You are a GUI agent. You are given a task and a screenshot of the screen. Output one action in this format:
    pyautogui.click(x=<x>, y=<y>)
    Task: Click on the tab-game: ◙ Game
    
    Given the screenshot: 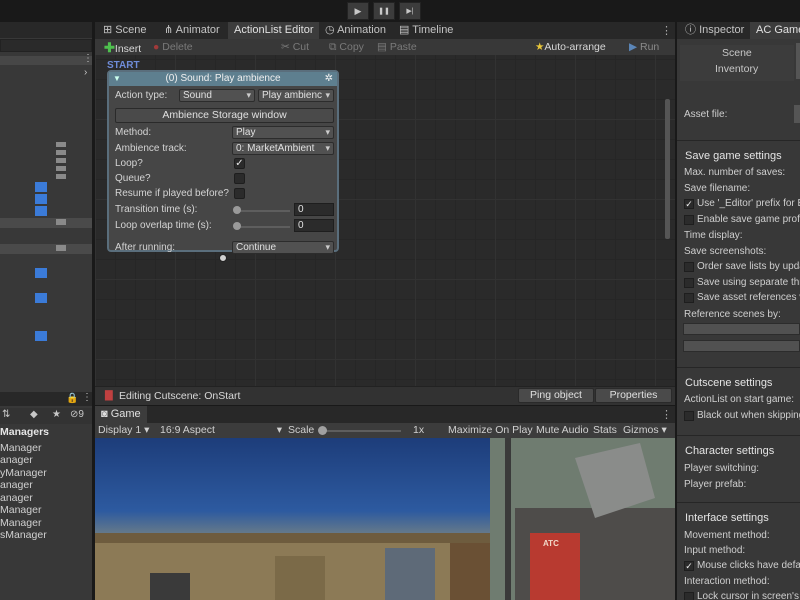 What is the action you would take?
    pyautogui.click(x=121, y=414)
    